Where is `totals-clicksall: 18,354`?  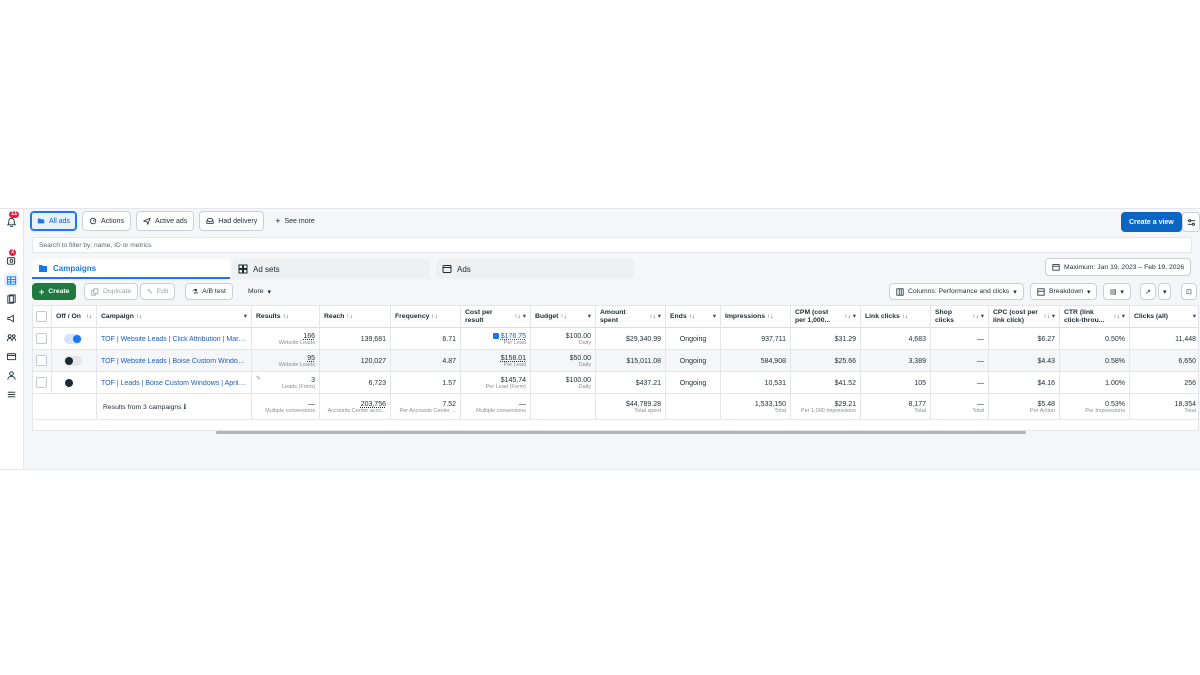 totals-clicksall: 18,354 is located at coordinates (1185, 404).